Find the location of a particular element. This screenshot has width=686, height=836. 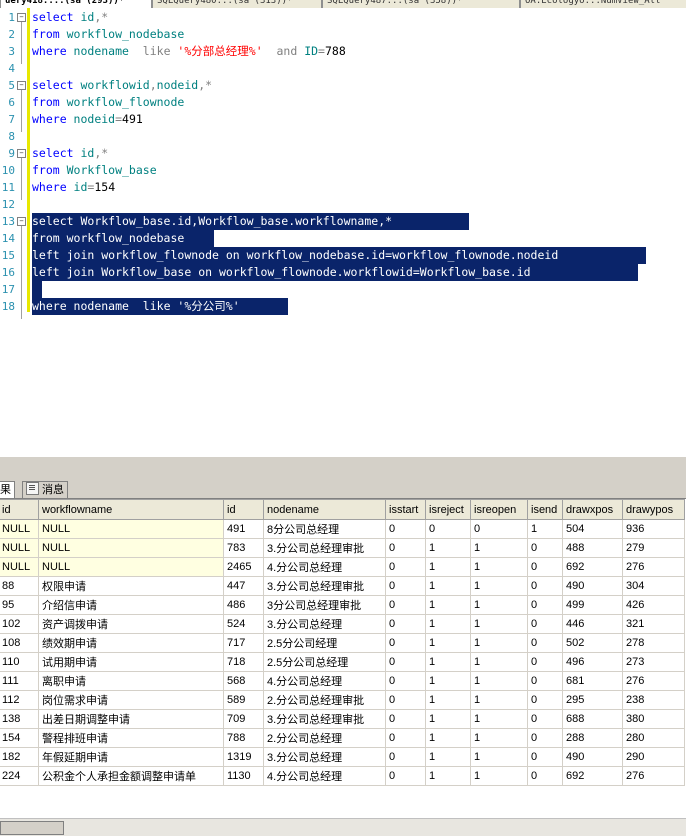

table-cell: 446 is located at coordinates (592, 624).